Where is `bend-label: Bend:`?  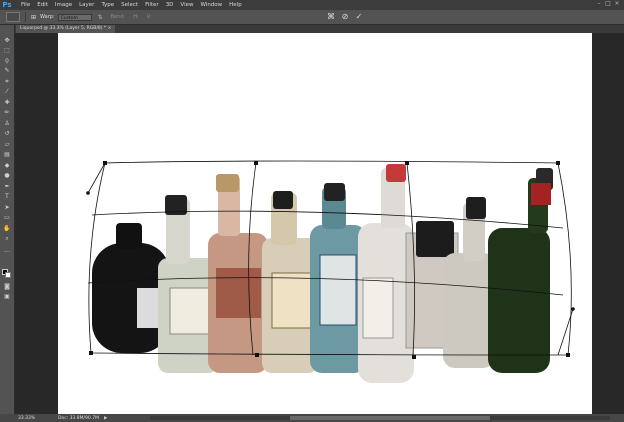 bend-label: Bend: is located at coordinates (118, 17).